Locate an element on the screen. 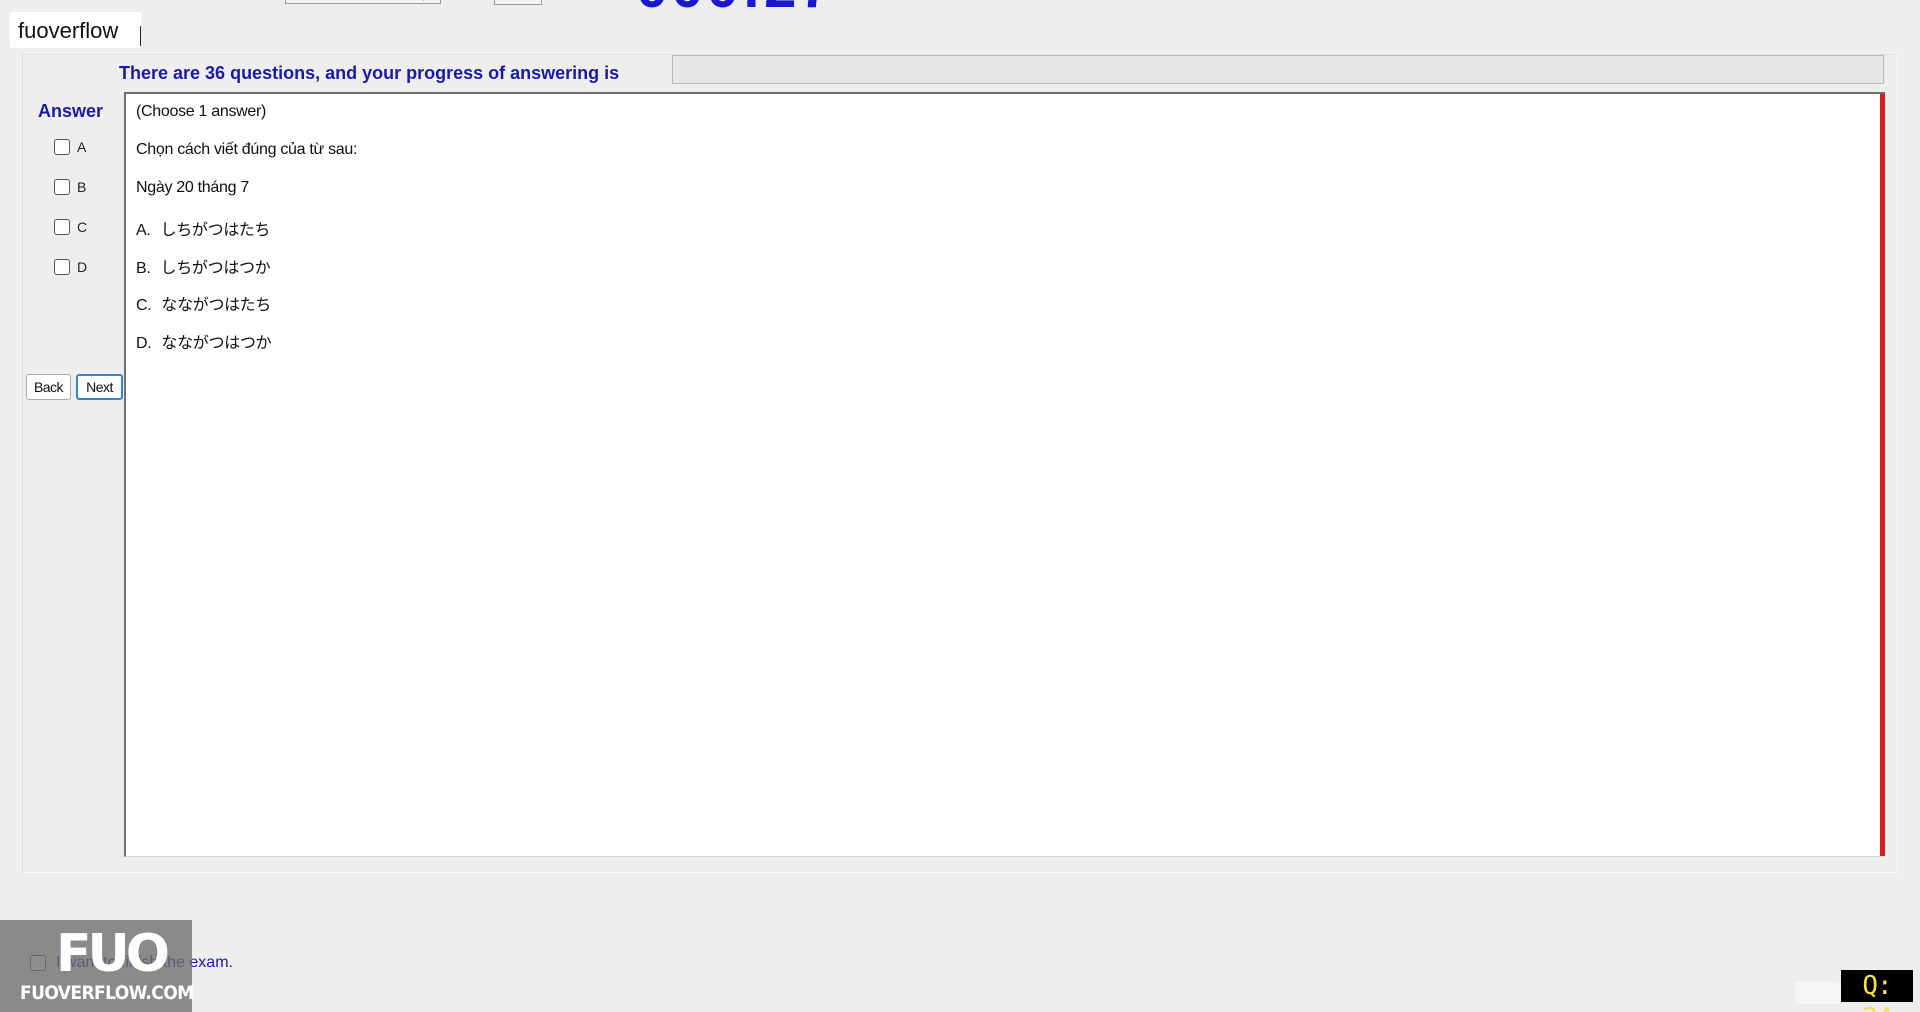 The image size is (1920, 1012). answer-option-d: D is located at coordinates (70, 267).